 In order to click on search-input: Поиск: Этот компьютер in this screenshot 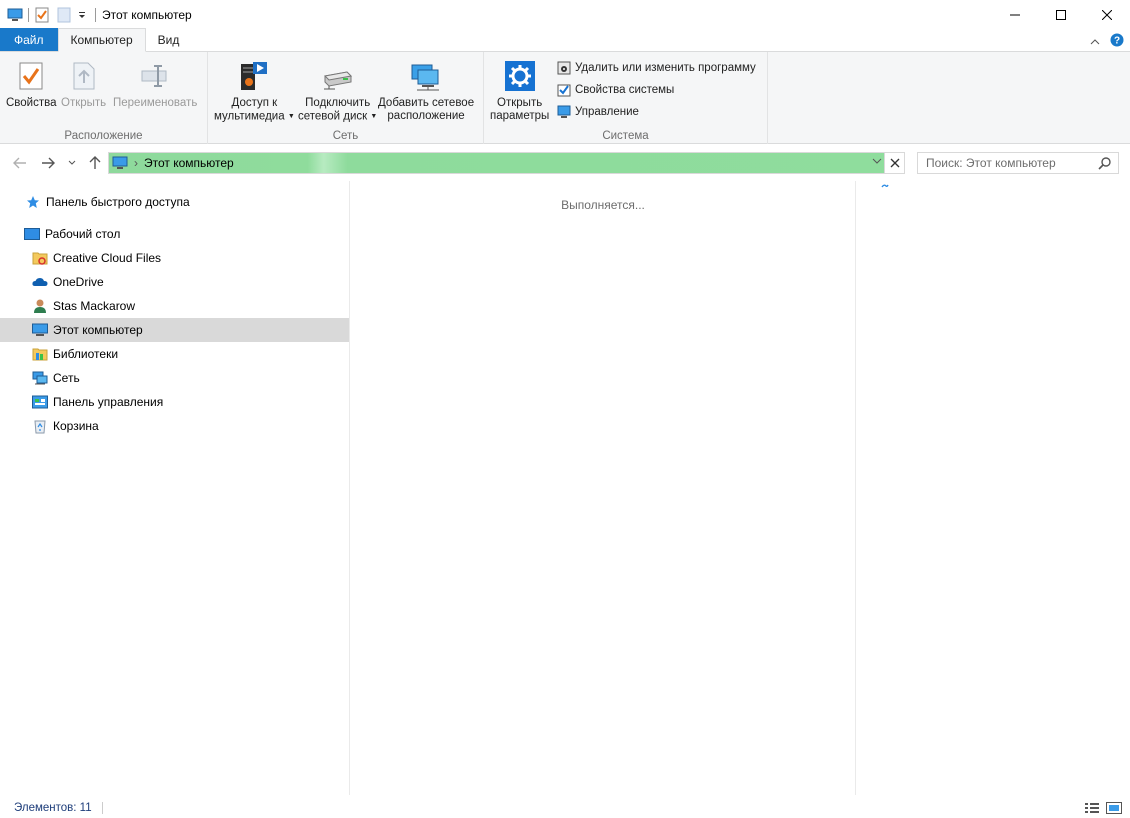, I will do `click(1018, 163)`.